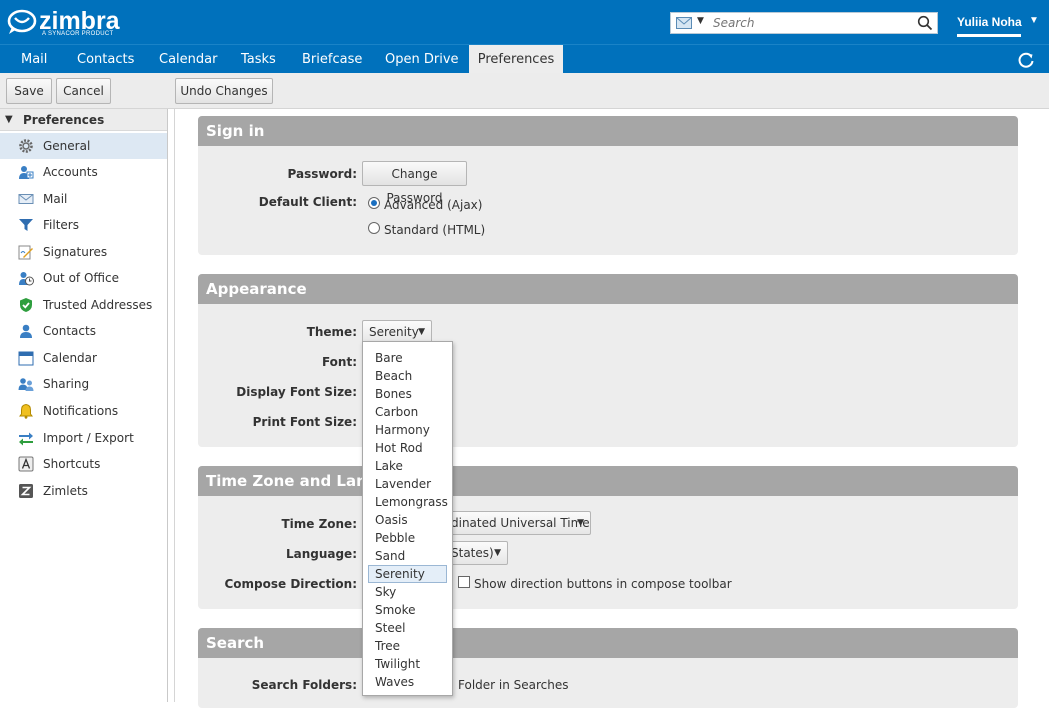  I want to click on sidebar-item-label: Notifications, so click(81, 411).